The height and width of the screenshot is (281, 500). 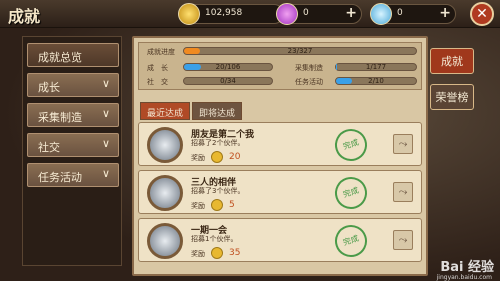 I want to click on watermark-url: jingyan.baidu.com, so click(x=464, y=277).